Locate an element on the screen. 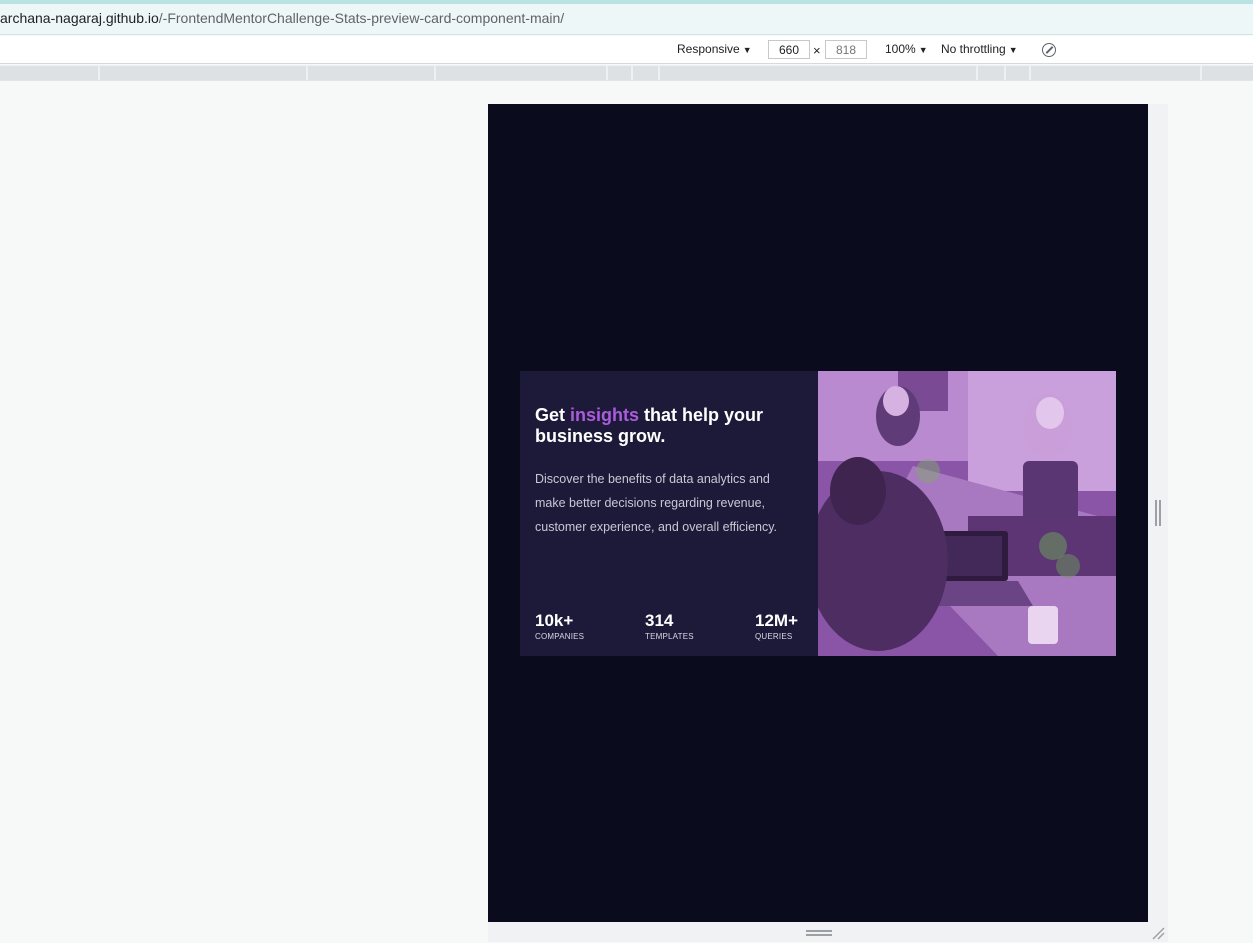 The width and height of the screenshot is (1253, 943). device-select: Responsive ▼ is located at coordinates (714, 50).